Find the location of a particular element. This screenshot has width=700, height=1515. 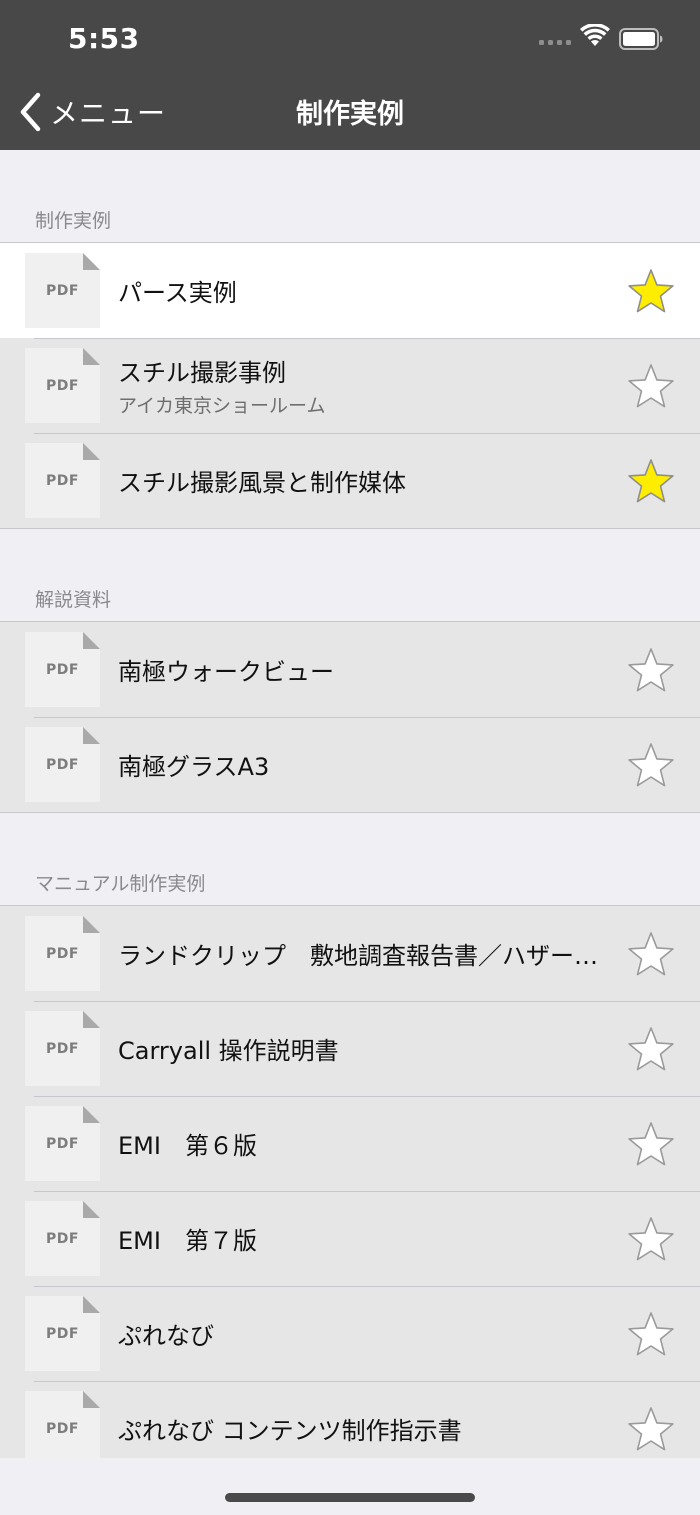

navigation-bar: 5:53 メニュー 制作実例 is located at coordinates (350, 75).